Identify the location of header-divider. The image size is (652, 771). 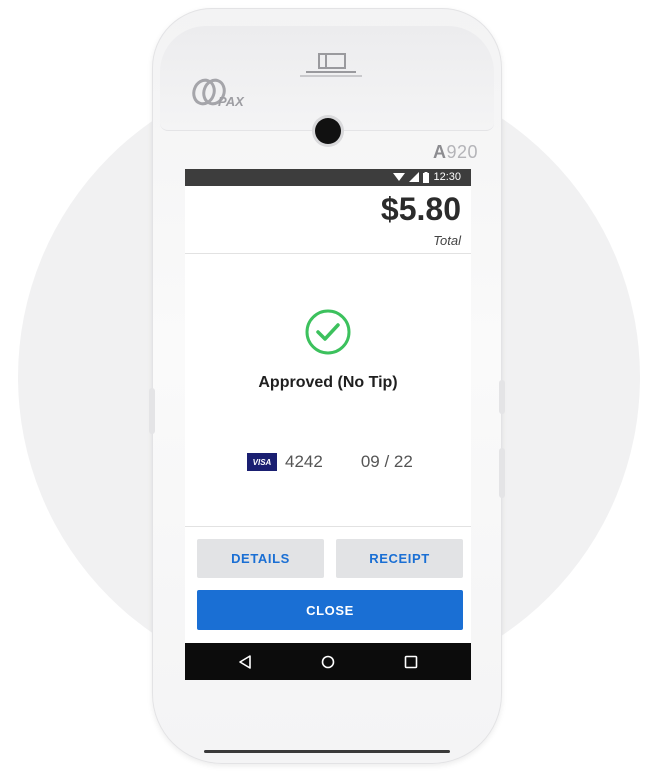
(328, 253).